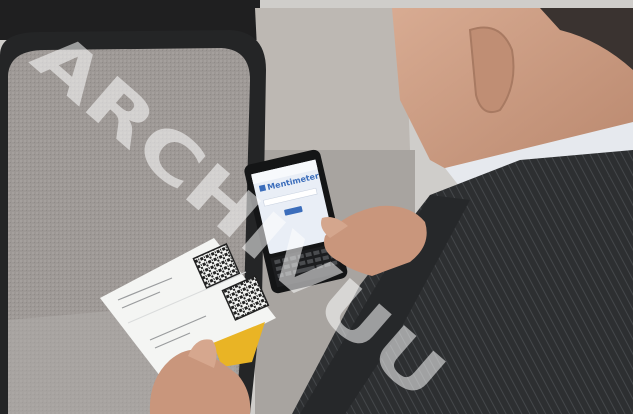 The image size is (633, 414). Describe the element at coordinates (332, 91) in the screenshot. I see `rear-chair-back` at that location.